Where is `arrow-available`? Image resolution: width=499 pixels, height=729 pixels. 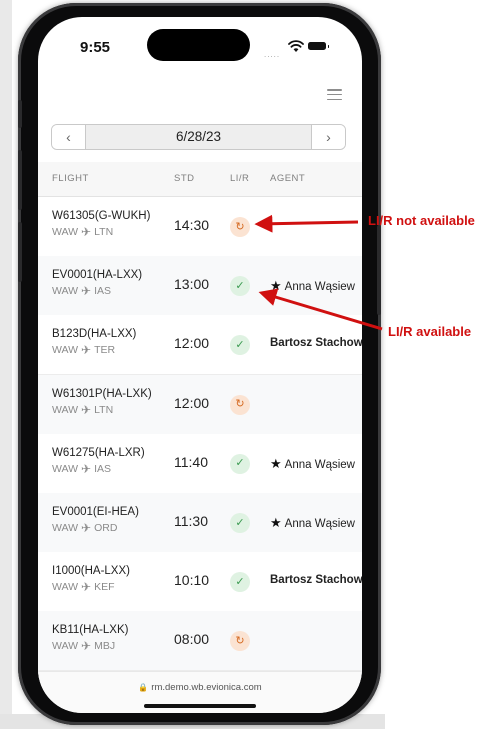 arrow-available is located at coordinates (320, 309).